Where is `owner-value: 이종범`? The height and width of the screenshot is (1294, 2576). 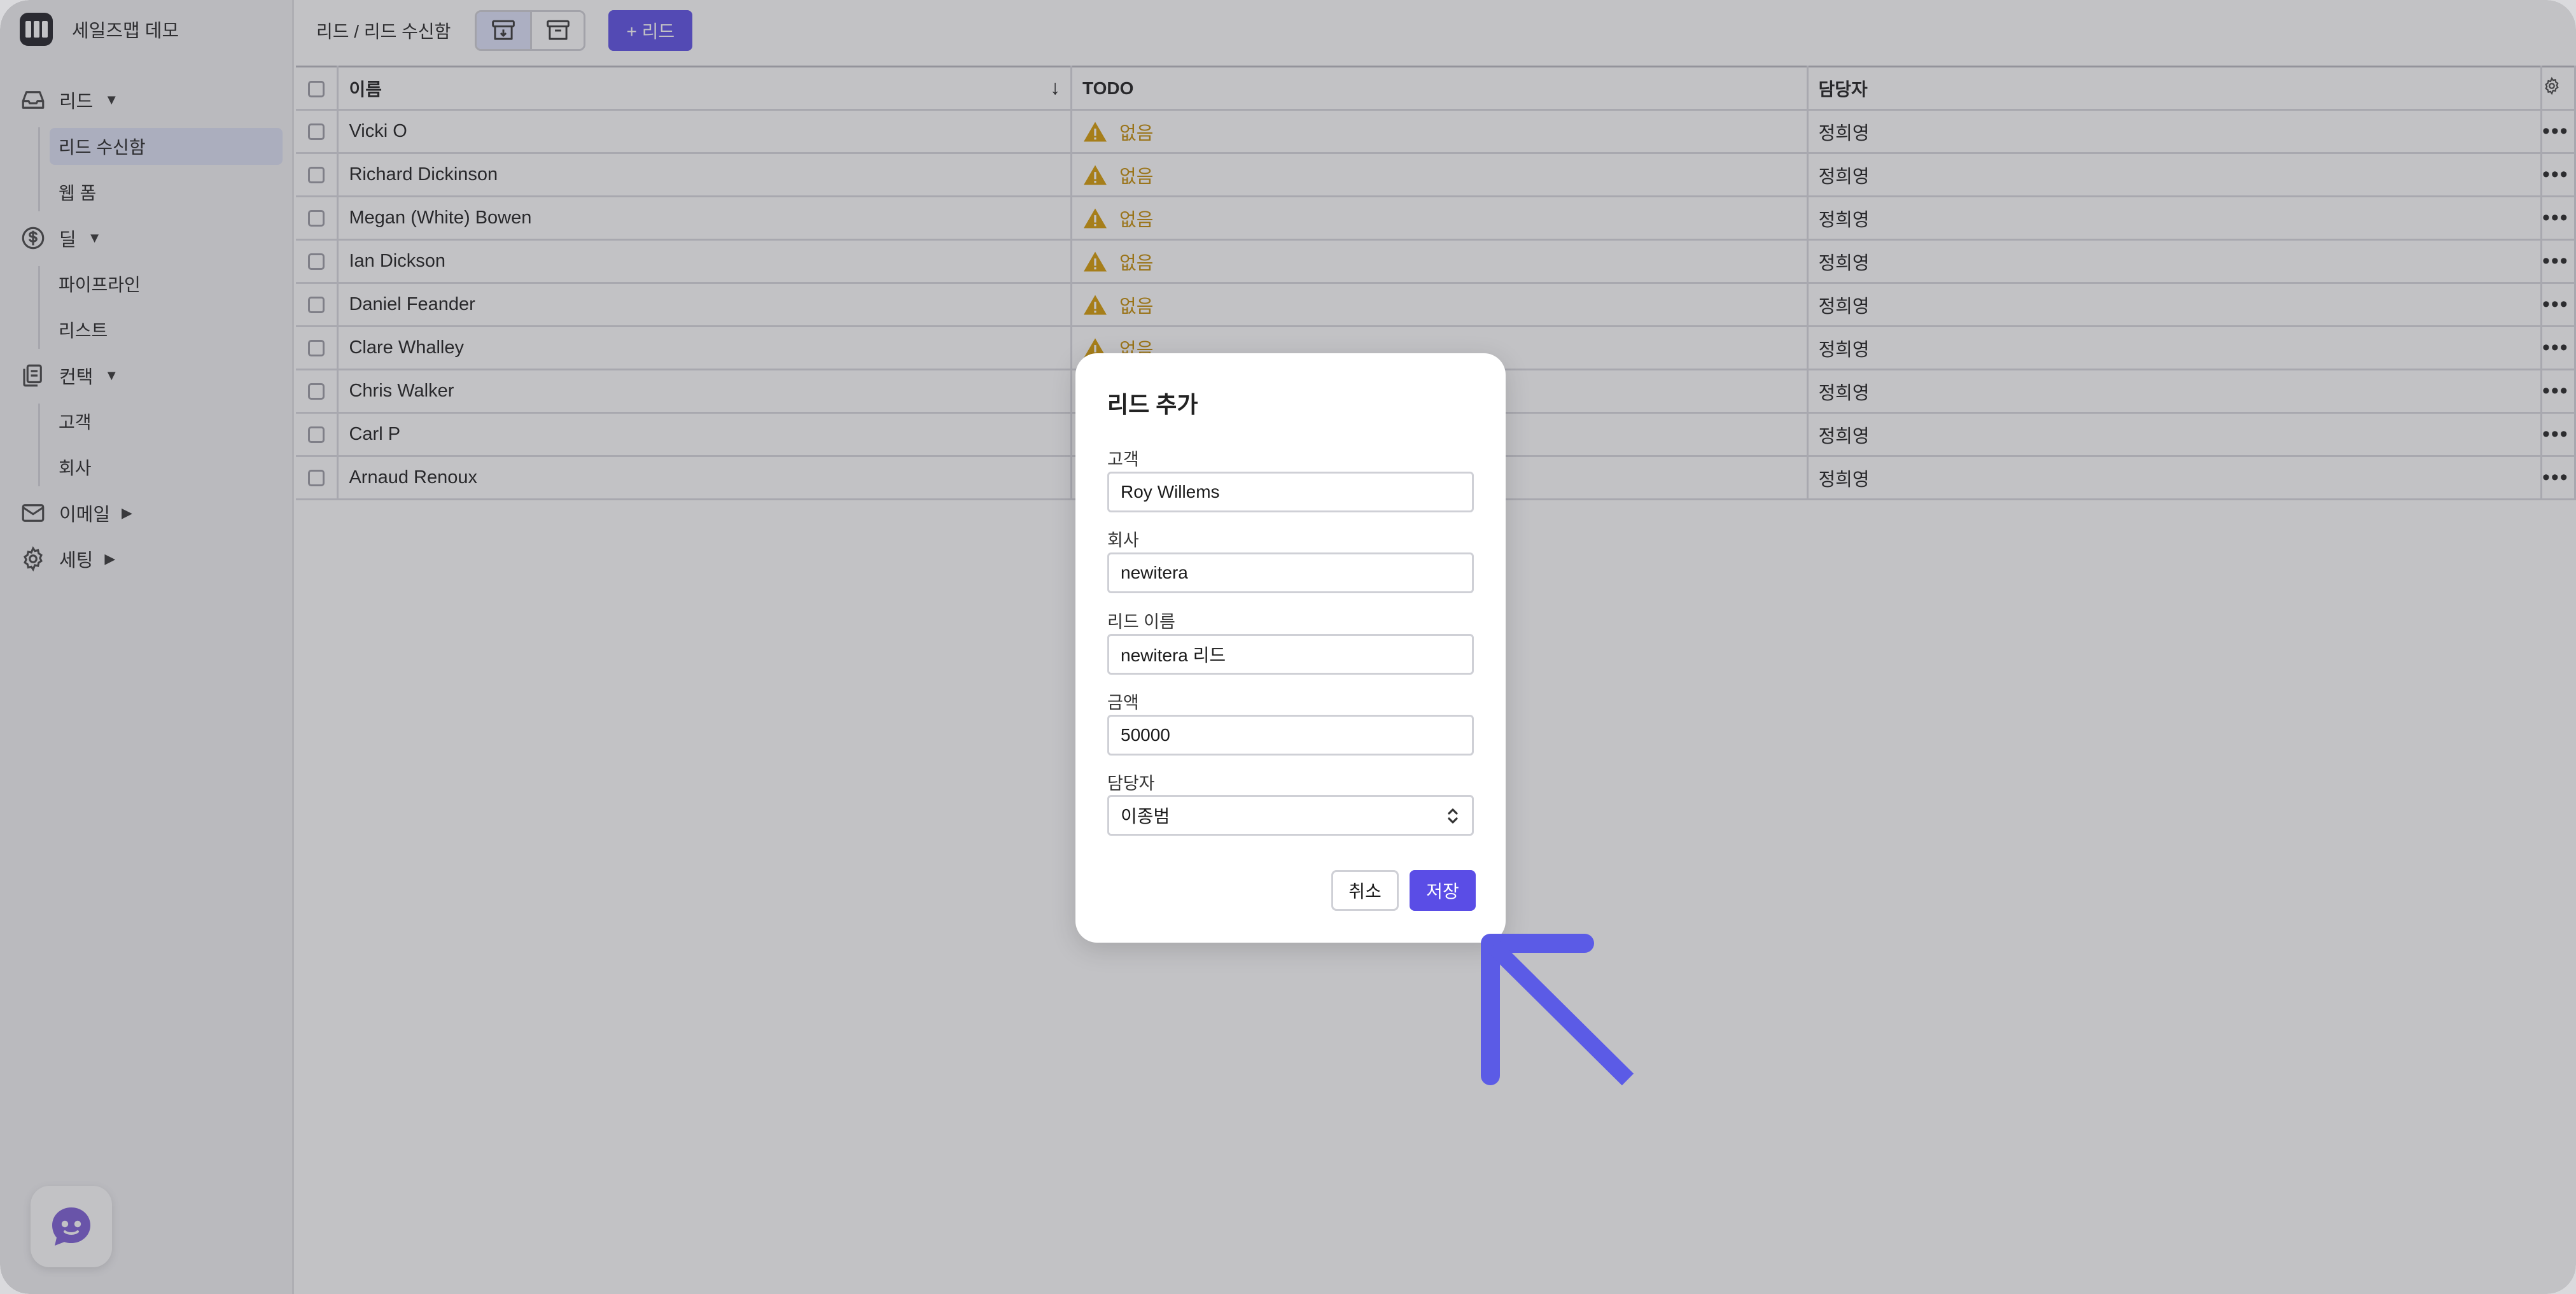
owner-value: 이종범 is located at coordinates (1145, 816).